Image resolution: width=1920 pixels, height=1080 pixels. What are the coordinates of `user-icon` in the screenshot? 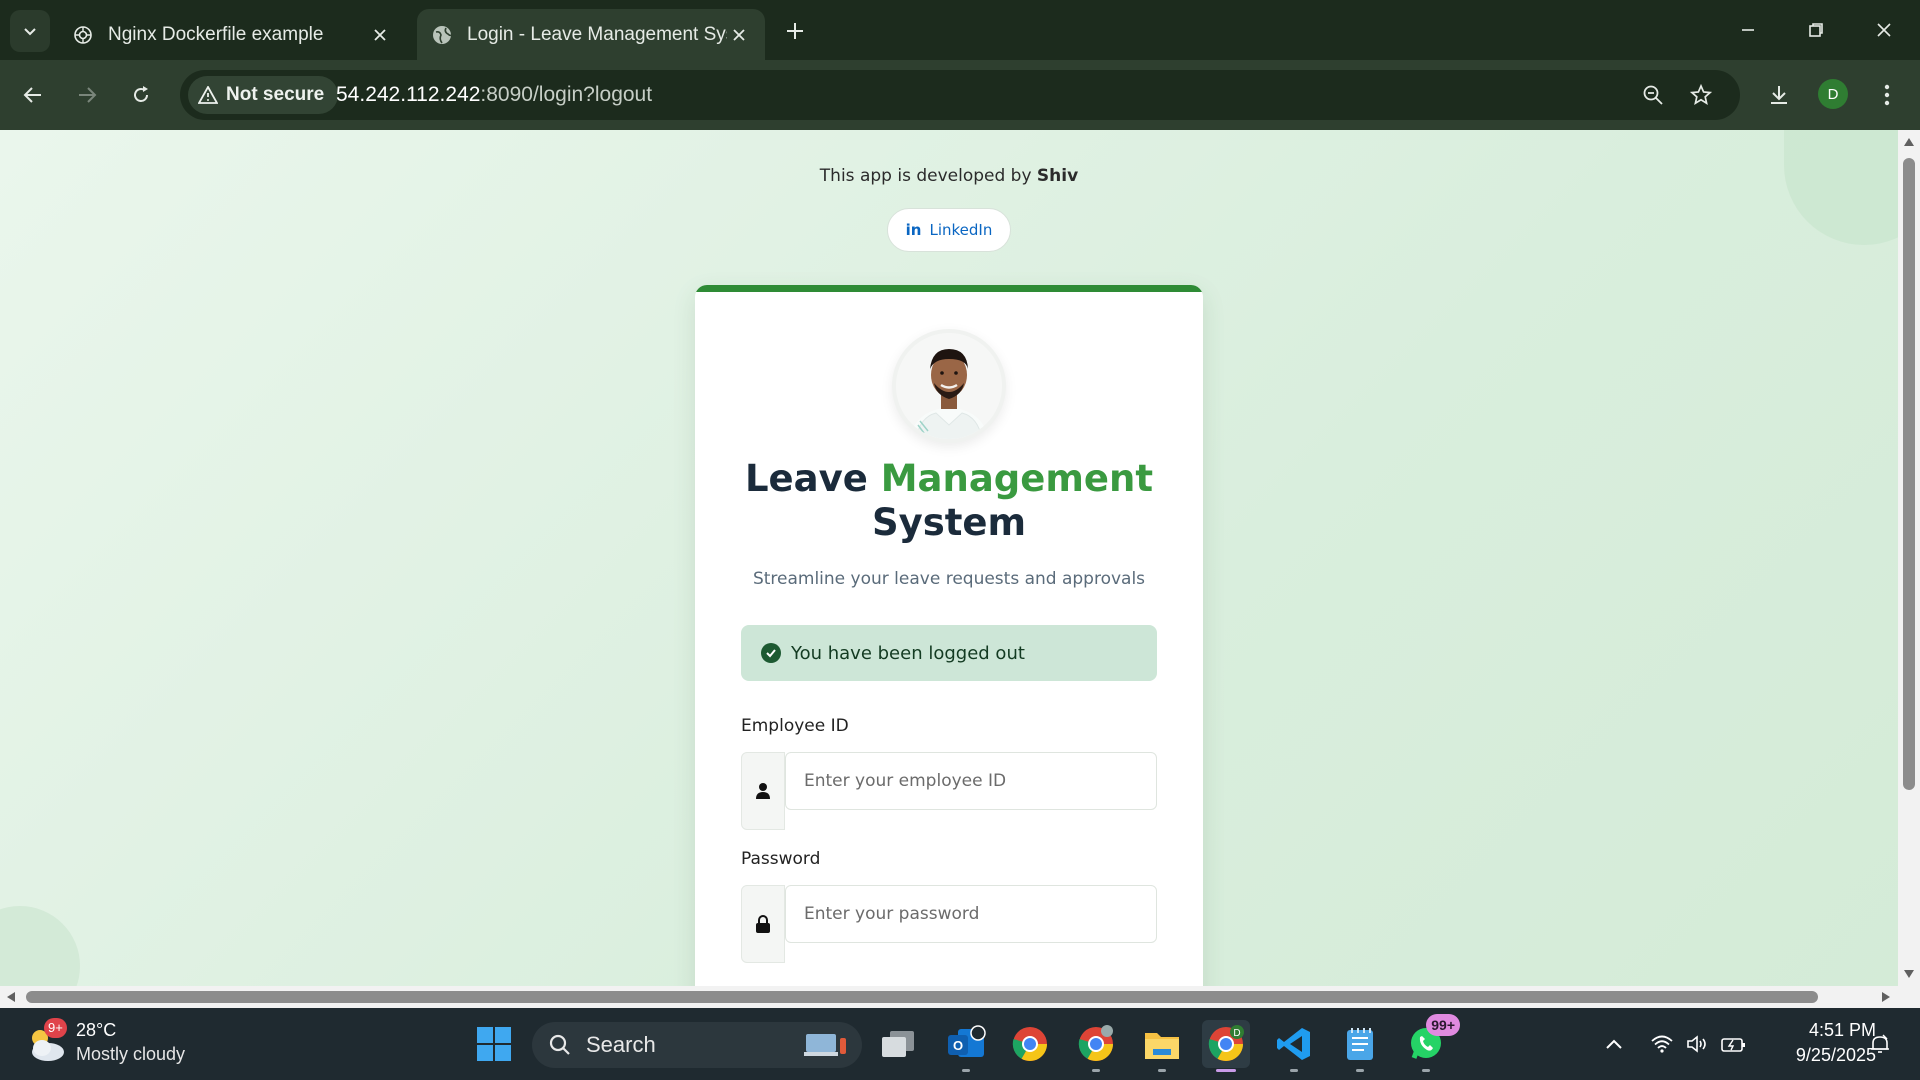 It's located at (763, 791).